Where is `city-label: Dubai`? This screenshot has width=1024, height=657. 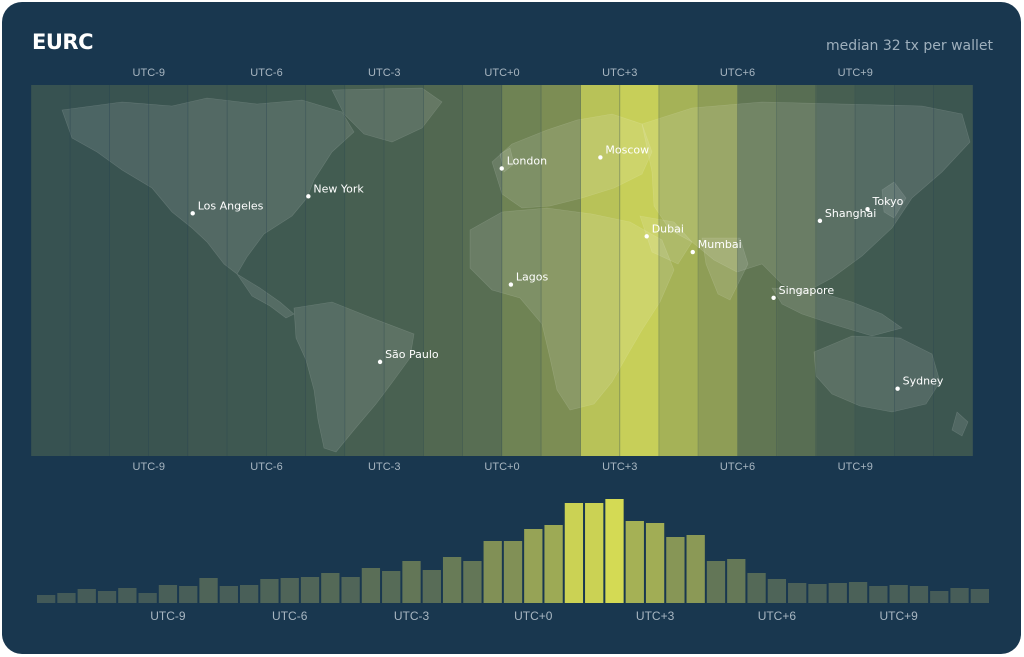
city-label: Dubai is located at coordinates (668, 228).